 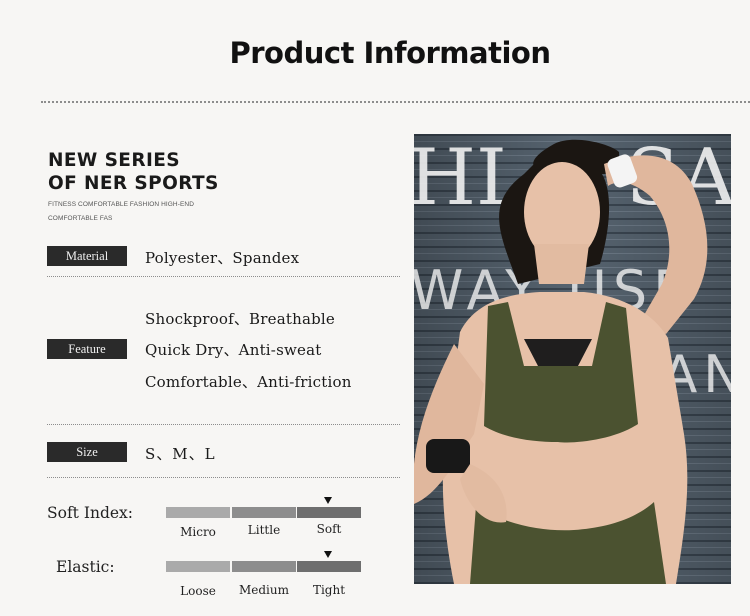 What do you see at coordinates (198, 532) in the screenshot?
I see `soft-index-level-micro: Micro` at bounding box center [198, 532].